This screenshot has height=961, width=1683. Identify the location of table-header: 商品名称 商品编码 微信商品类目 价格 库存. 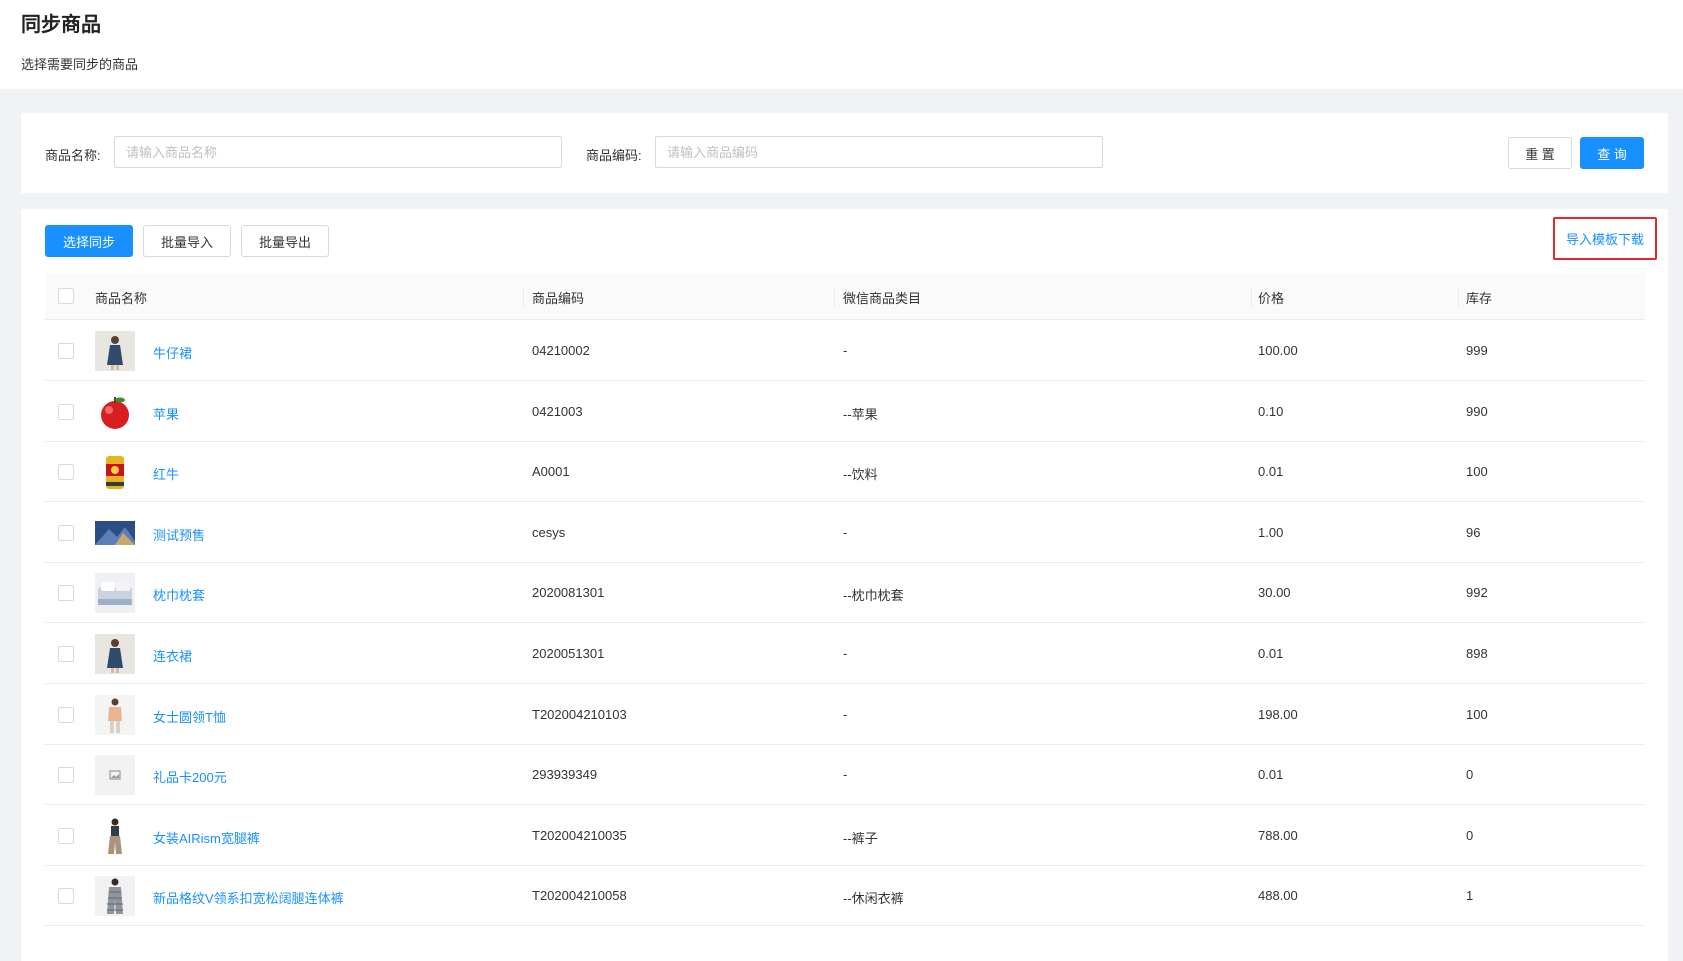
(845, 296).